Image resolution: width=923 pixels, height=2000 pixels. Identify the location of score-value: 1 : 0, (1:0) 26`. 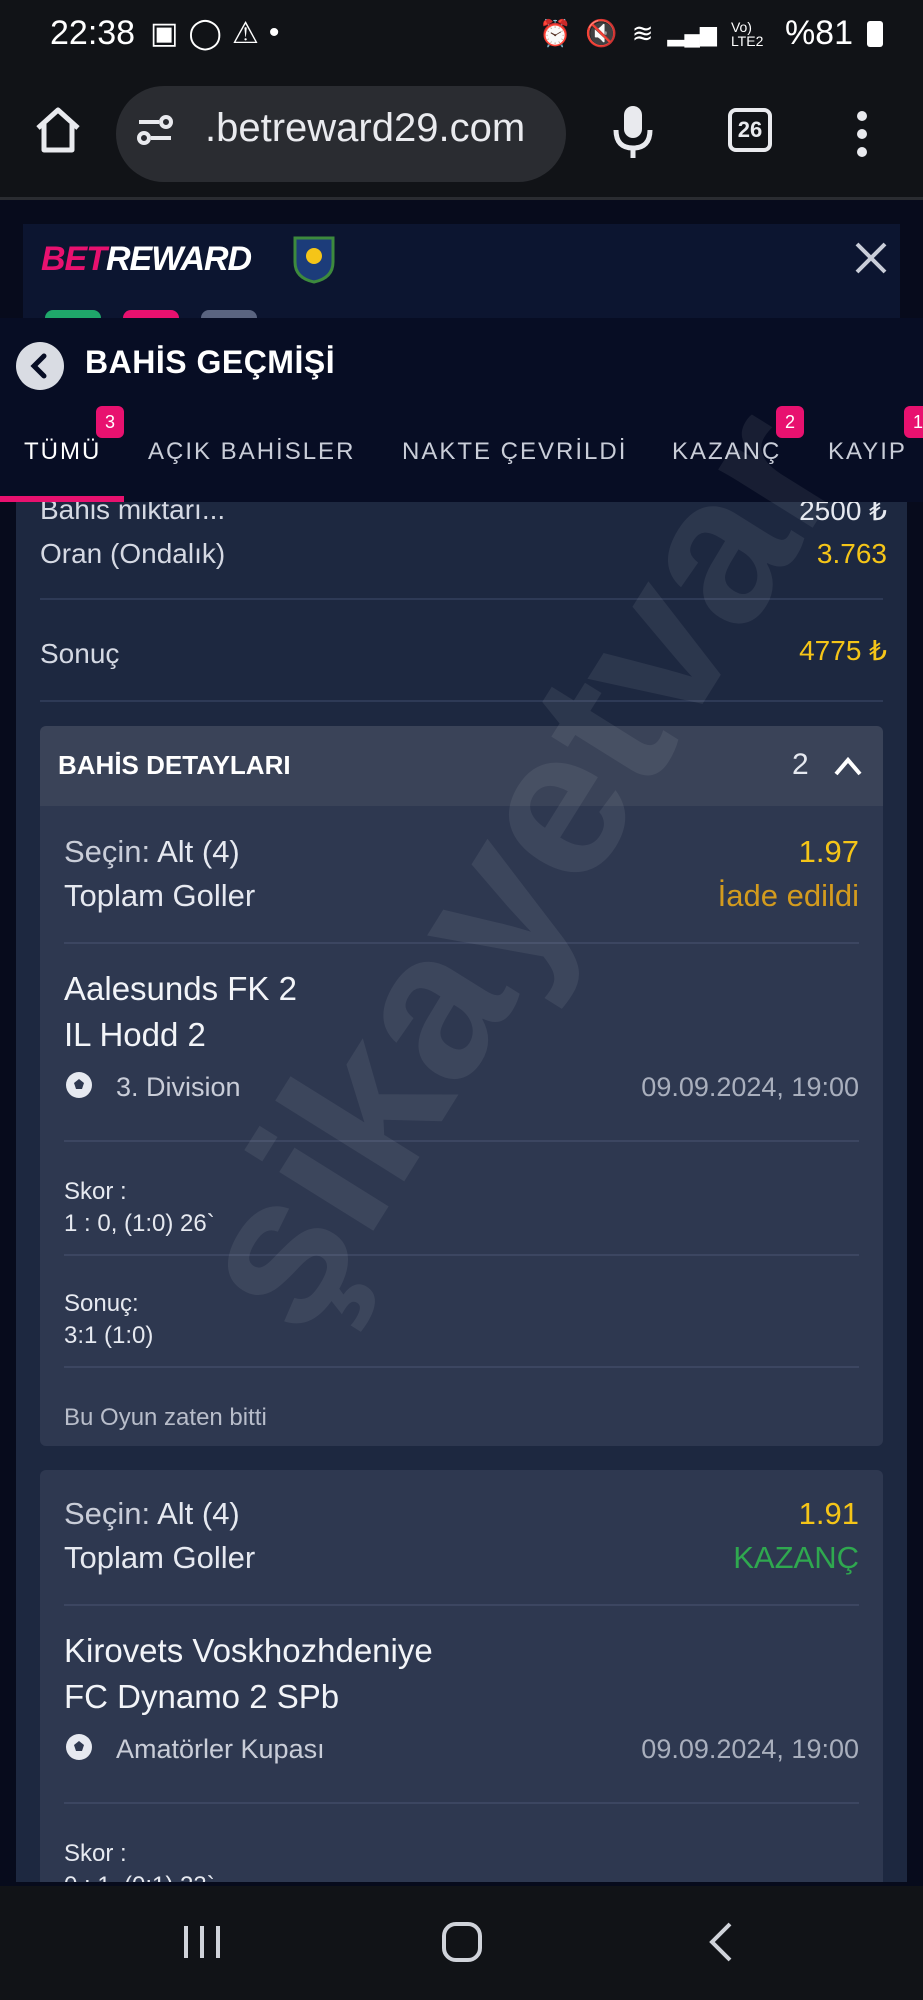
(139, 1223).